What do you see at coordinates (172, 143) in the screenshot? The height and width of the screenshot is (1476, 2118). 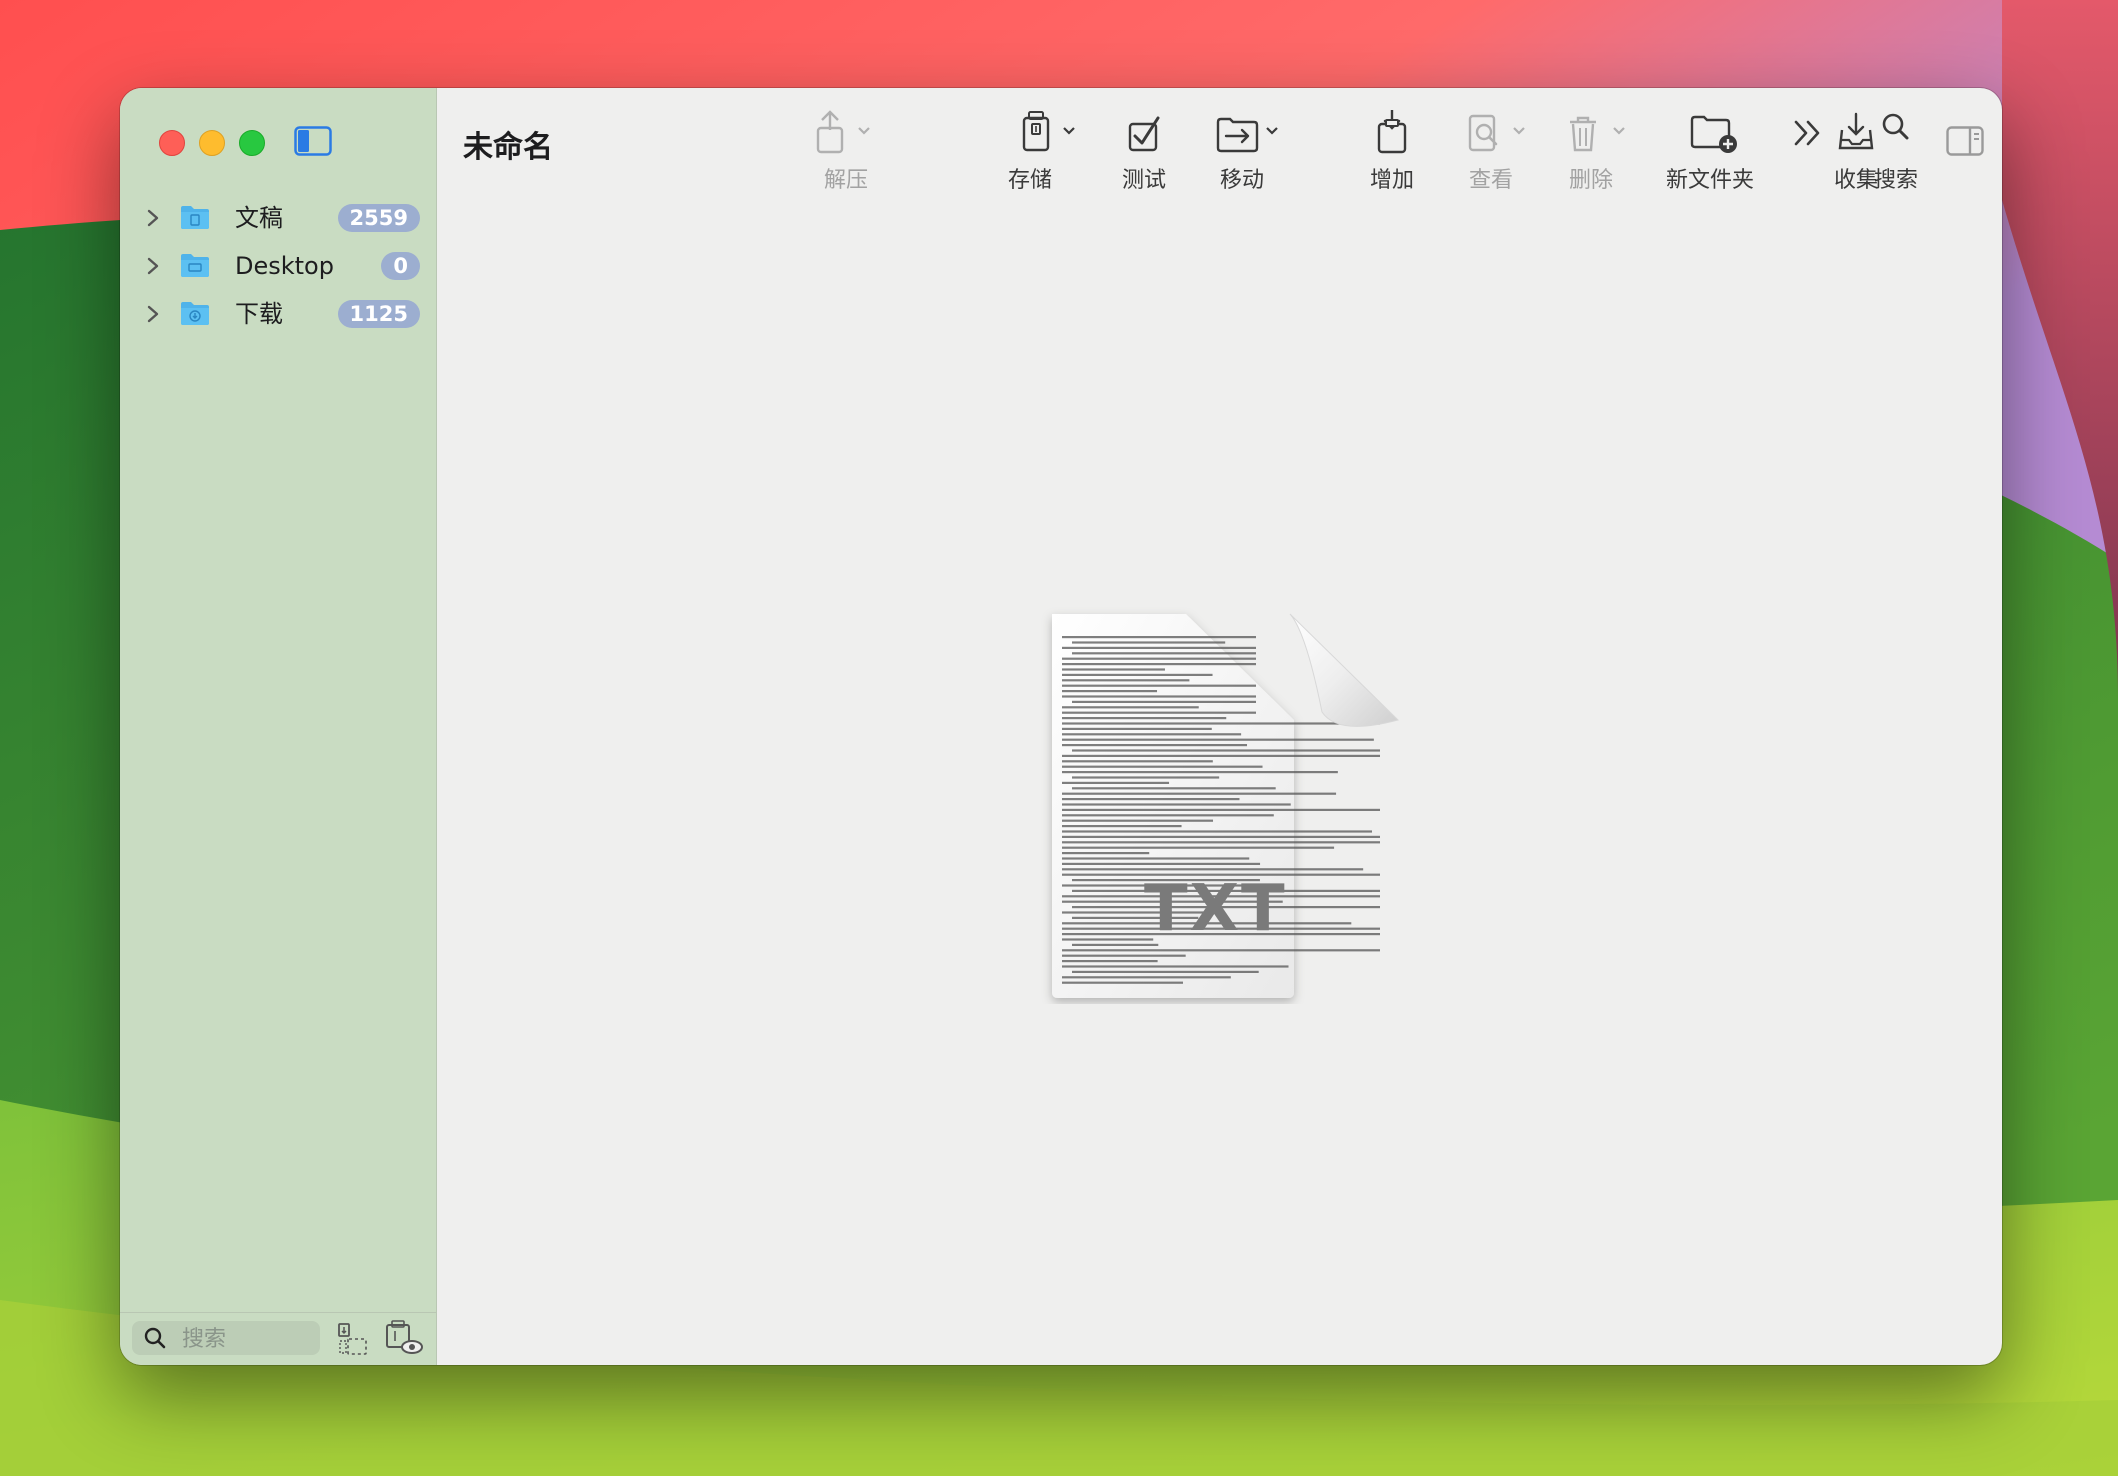 I see `close-window-button` at bounding box center [172, 143].